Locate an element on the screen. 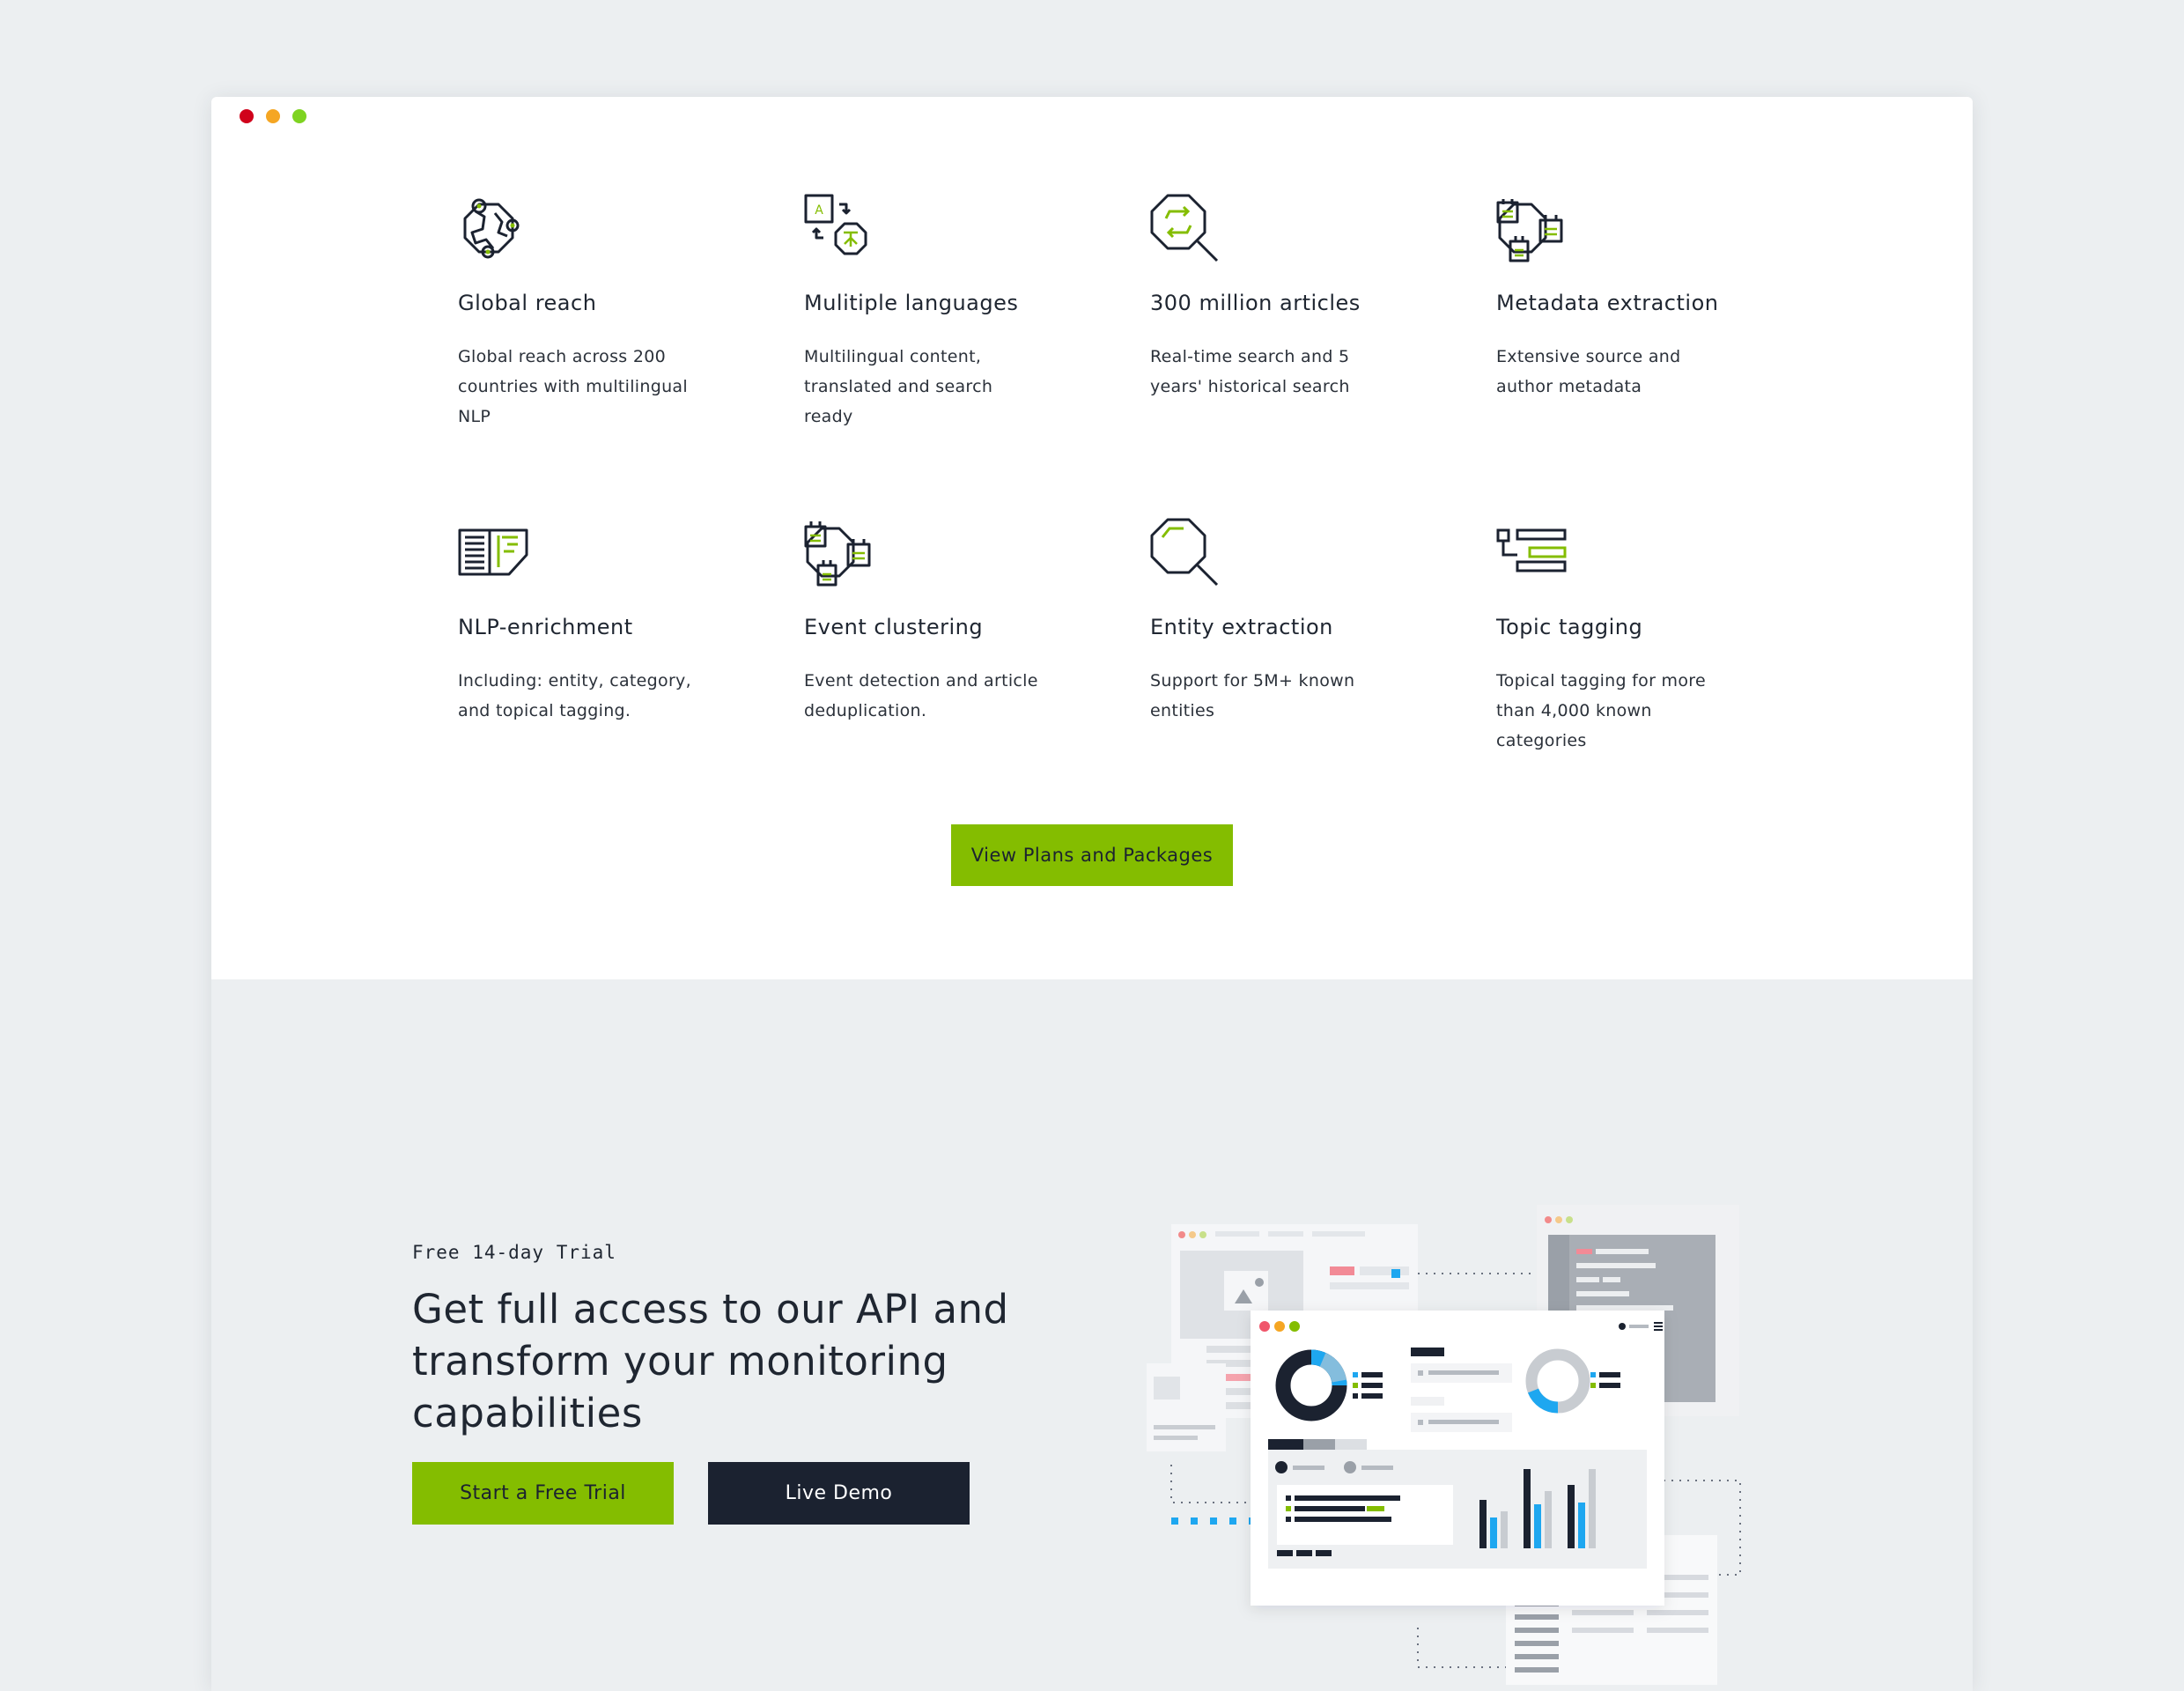  minimize-window-dot is located at coordinates (273, 116).